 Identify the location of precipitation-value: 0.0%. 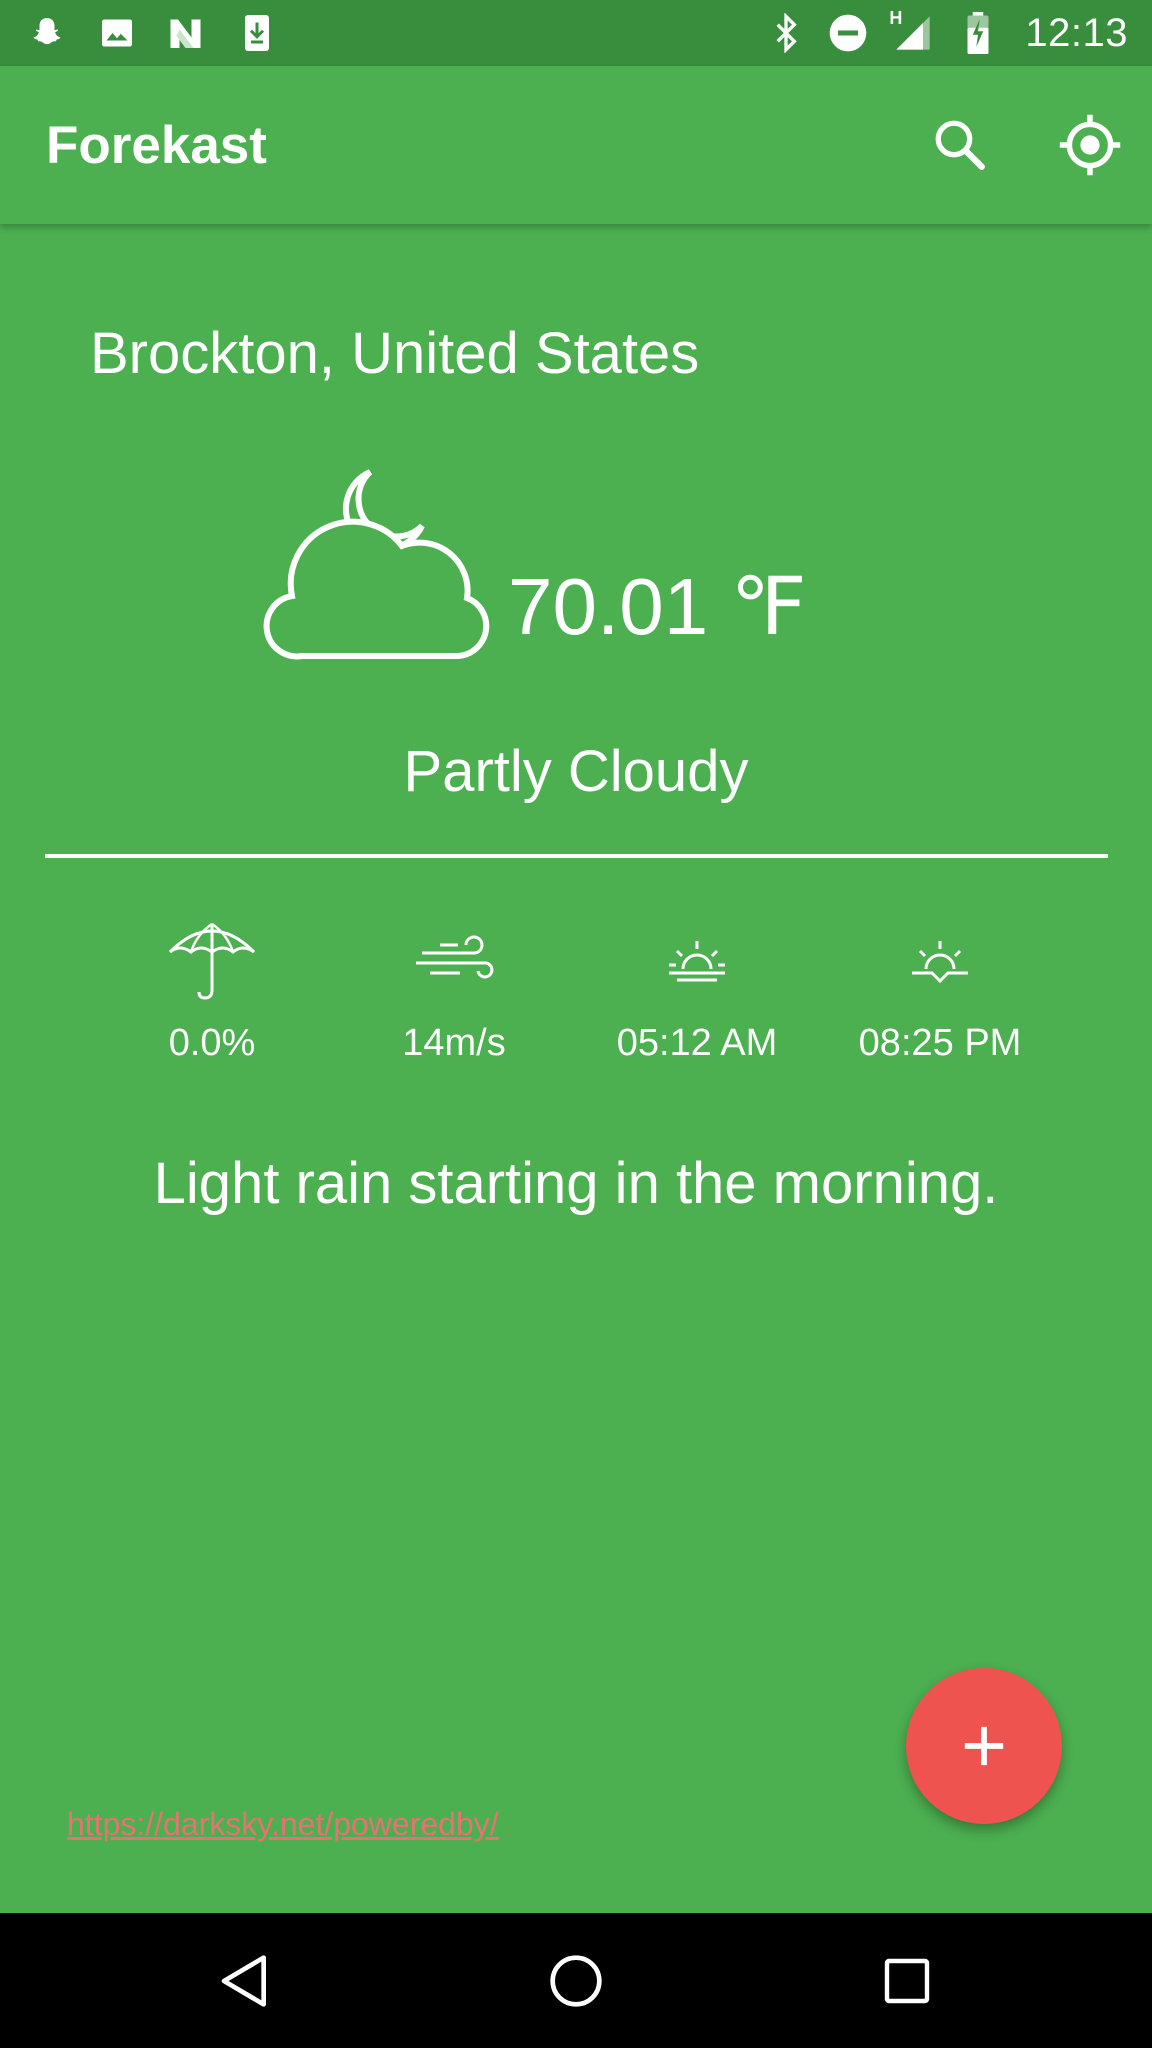
(212, 1043).